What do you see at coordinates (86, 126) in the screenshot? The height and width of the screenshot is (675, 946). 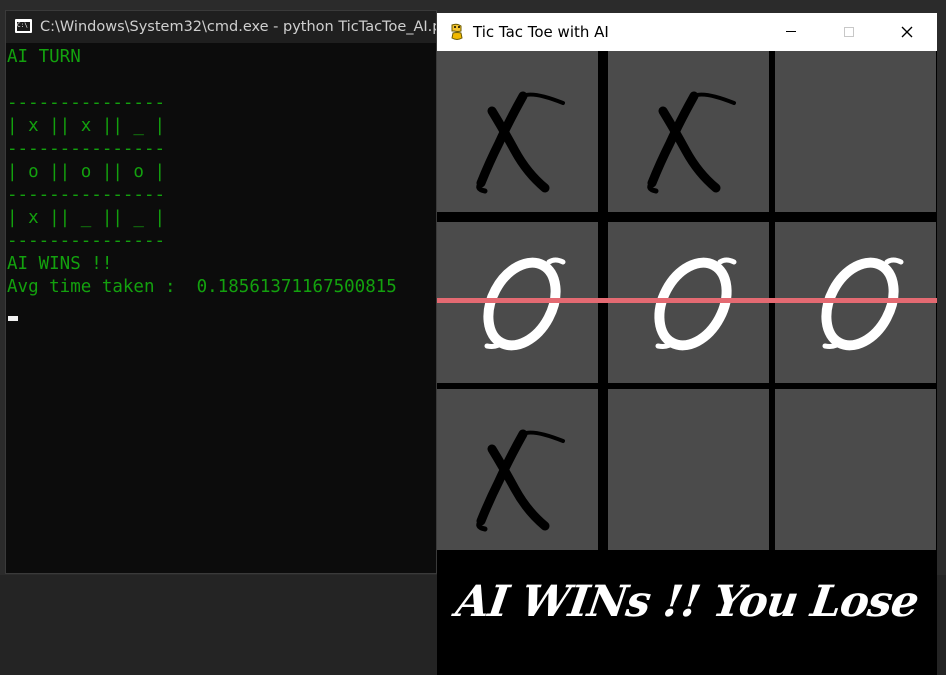 I see `console-line: | x || x || _ |` at bounding box center [86, 126].